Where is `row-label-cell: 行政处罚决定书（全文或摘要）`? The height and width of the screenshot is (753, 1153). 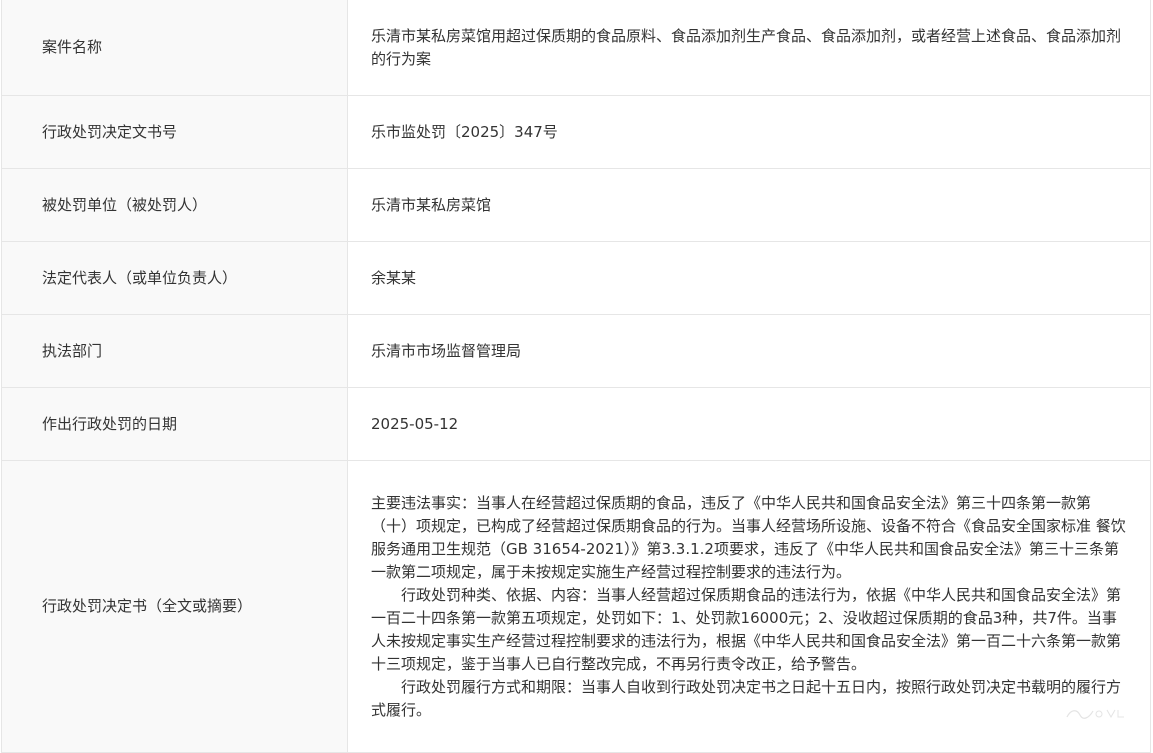 row-label-cell: 行政处罚决定书（全文或摘要） is located at coordinates (175, 607).